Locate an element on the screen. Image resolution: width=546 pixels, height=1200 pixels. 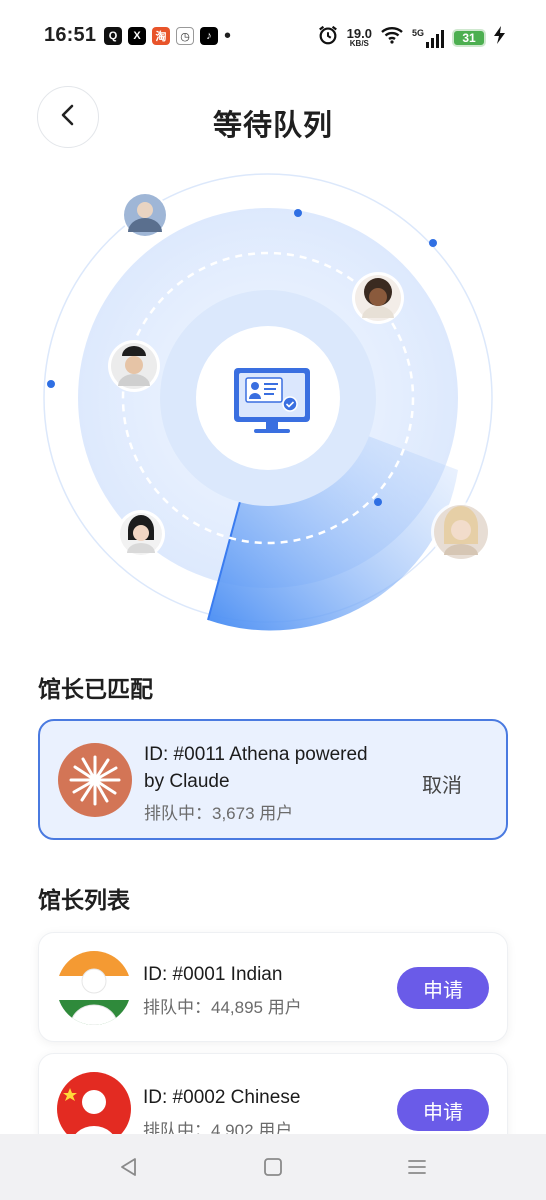
charging-icon is located at coordinates (500, 37).